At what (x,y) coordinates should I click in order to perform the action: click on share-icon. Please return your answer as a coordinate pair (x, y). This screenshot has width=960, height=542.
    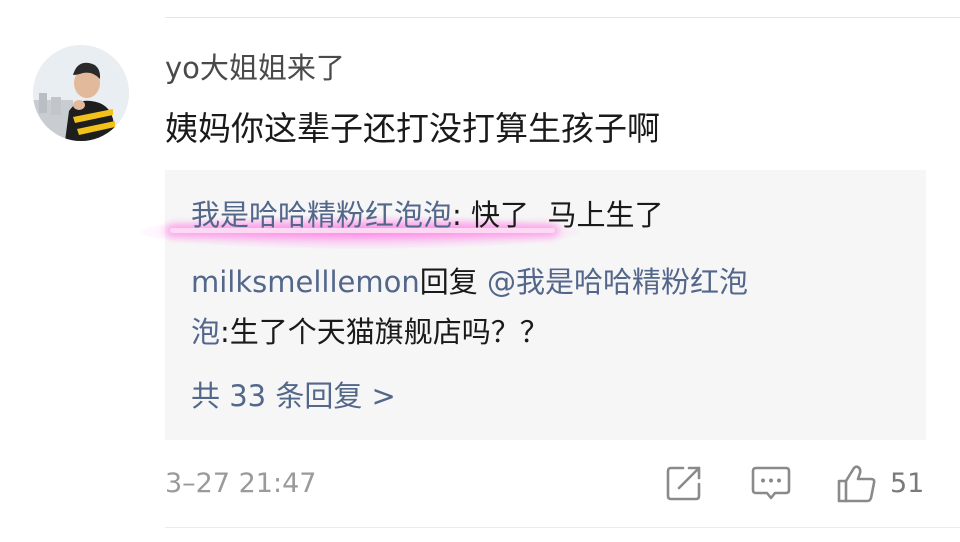
    Looking at the image, I should click on (683, 483).